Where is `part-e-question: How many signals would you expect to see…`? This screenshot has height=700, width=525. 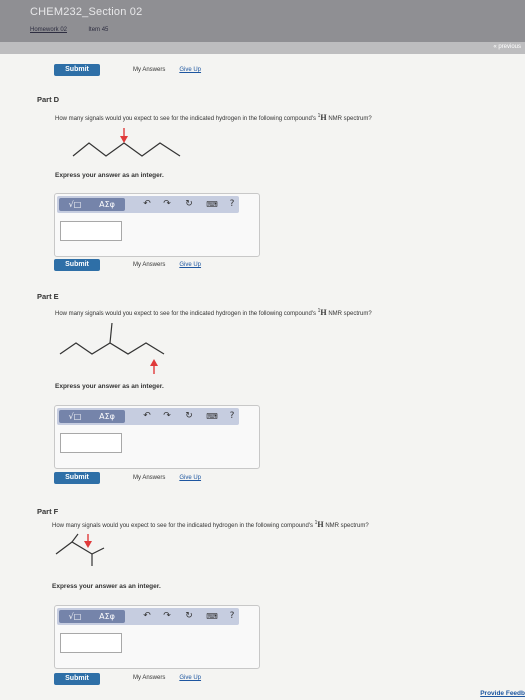 part-e-question: How many signals would you expect to see… is located at coordinates (213, 312).